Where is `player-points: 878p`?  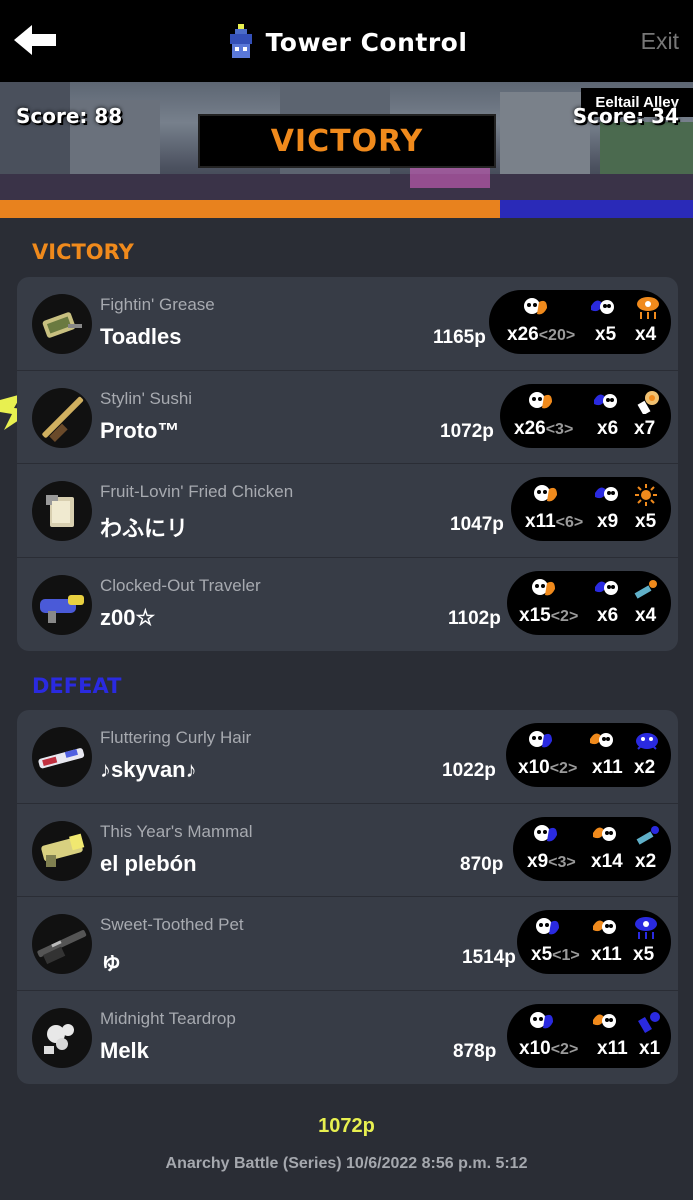
player-points: 878p is located at coordinates (475, 1051).